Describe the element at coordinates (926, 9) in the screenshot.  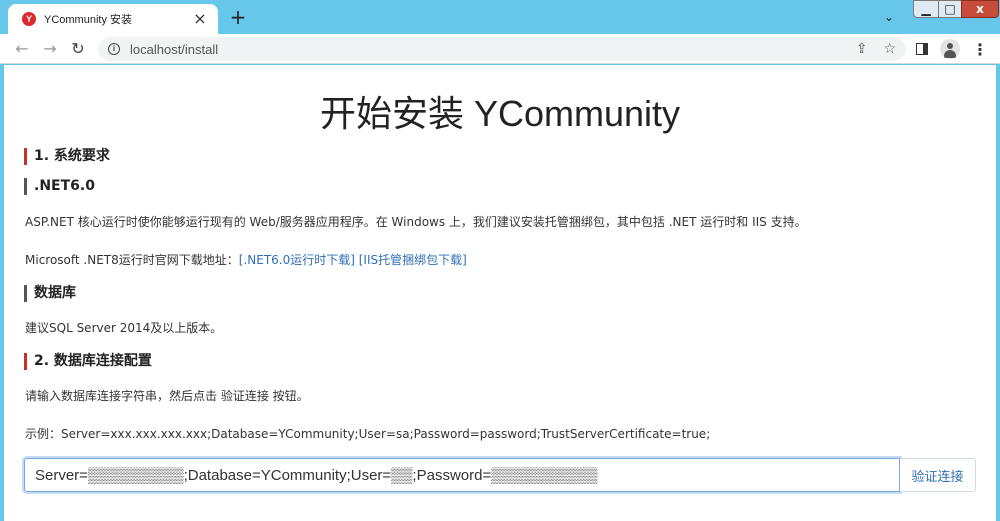
I see `window-minimize-button: ▁` at that location.